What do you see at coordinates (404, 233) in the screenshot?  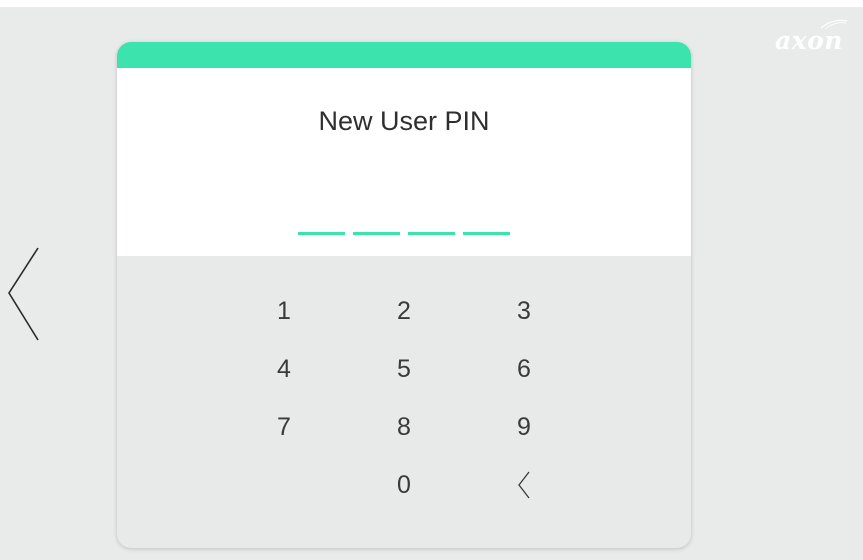 I see `pin-input-slots` at bounding box center [404, 233].